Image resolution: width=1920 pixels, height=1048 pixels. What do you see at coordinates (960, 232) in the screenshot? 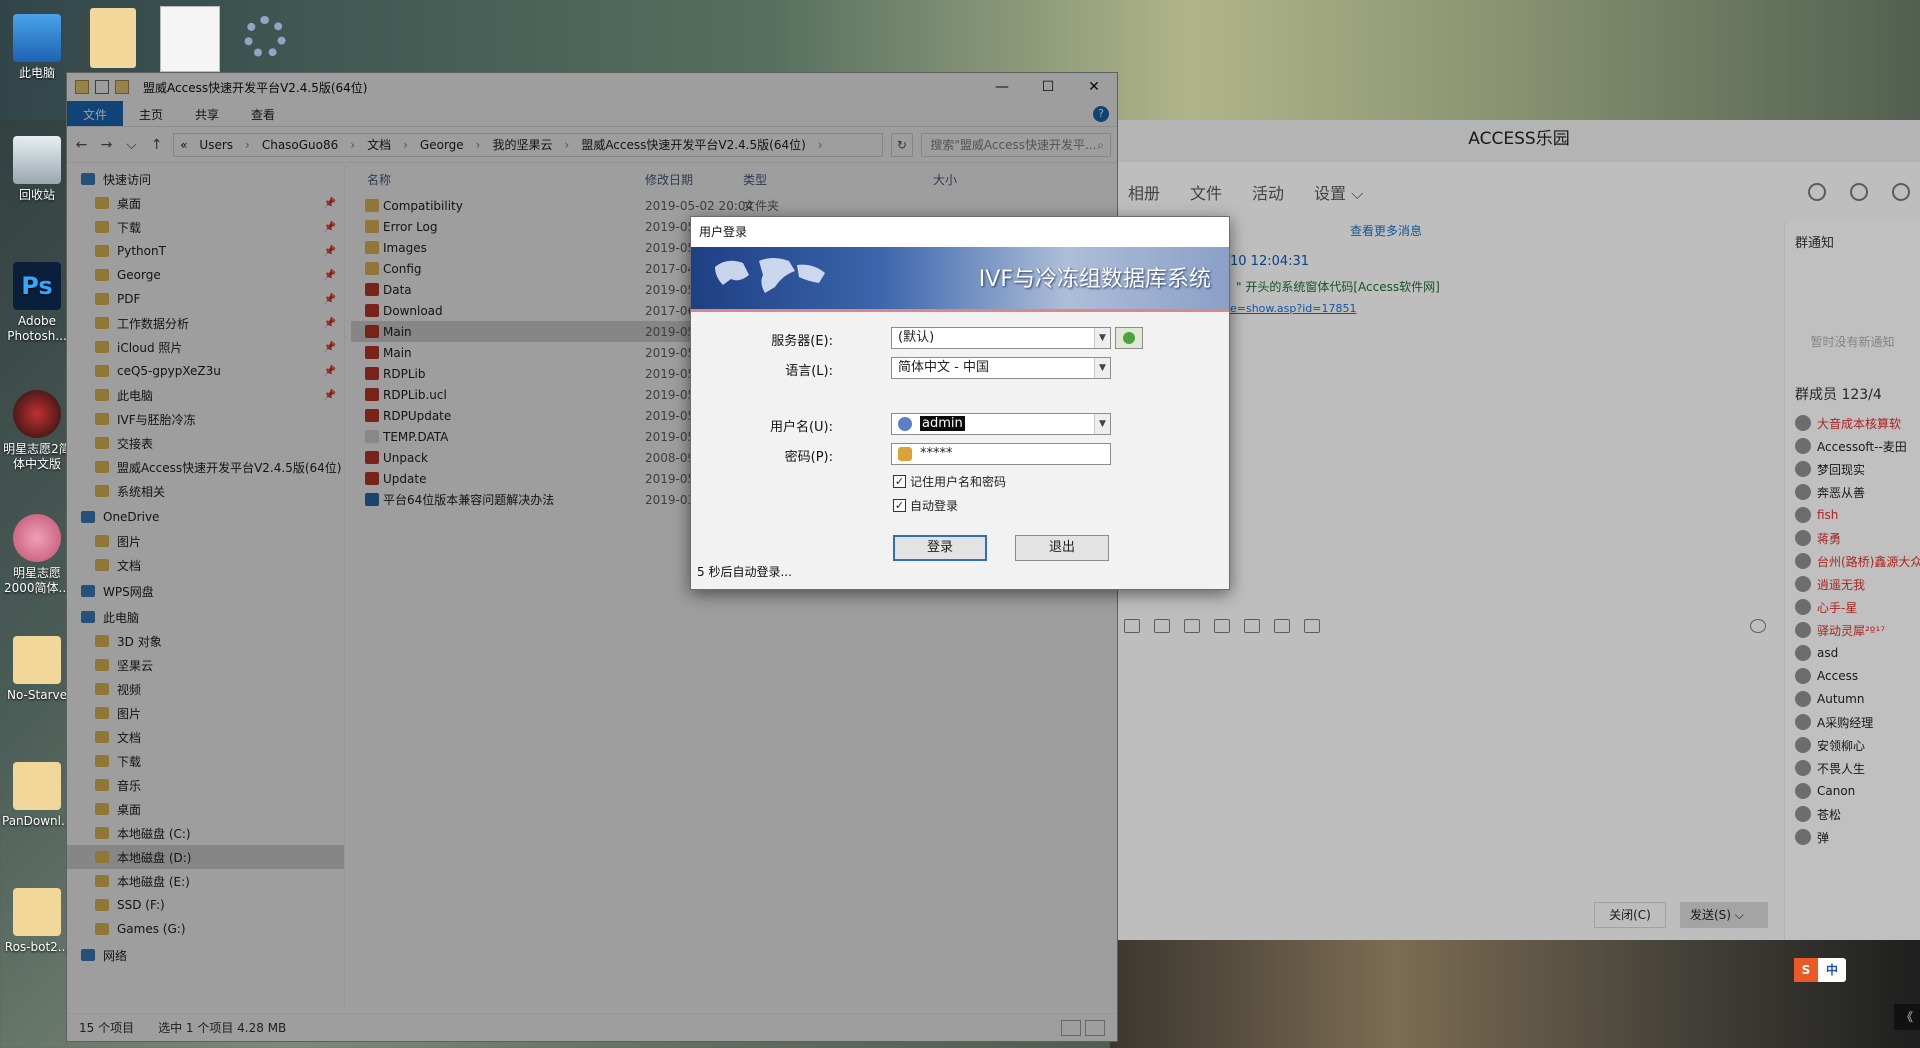
I see `dialog-title: 用户登录` at bounding box center [960, 232].